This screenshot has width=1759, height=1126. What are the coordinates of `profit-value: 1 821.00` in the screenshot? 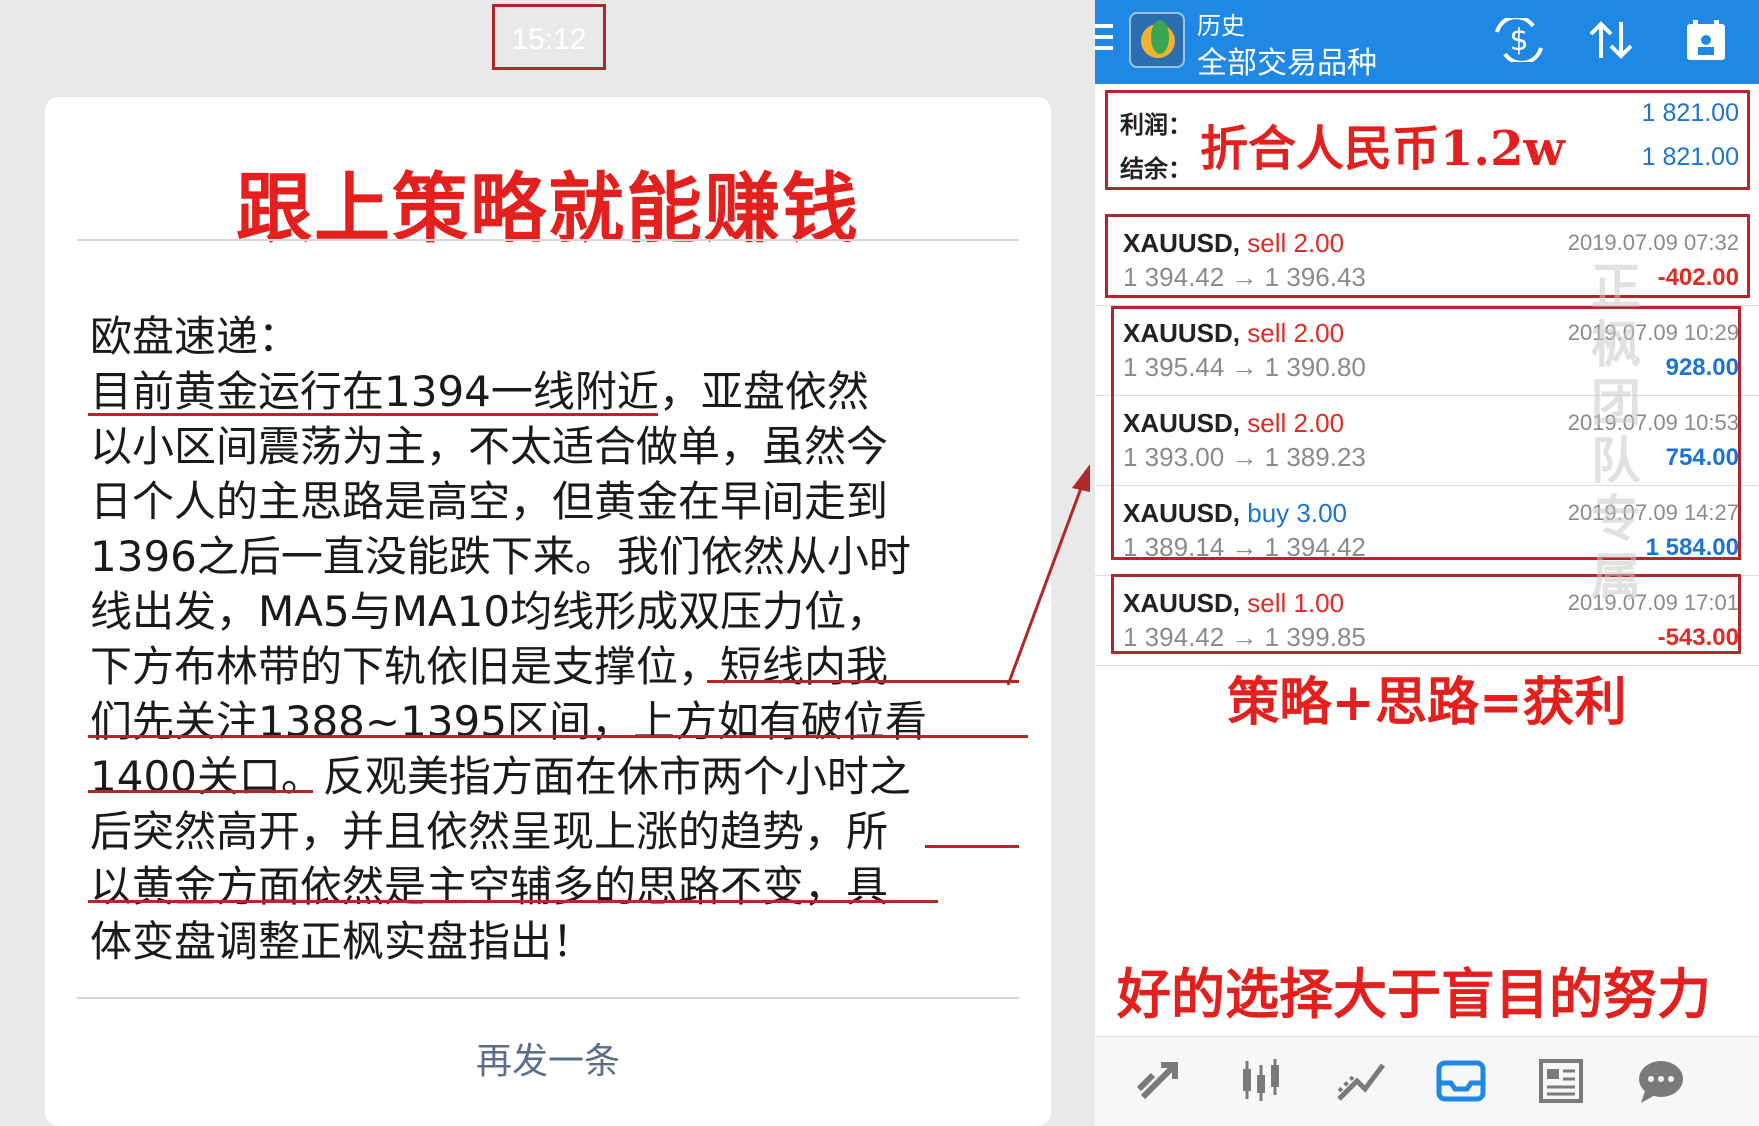 It's located at (1690, 113).